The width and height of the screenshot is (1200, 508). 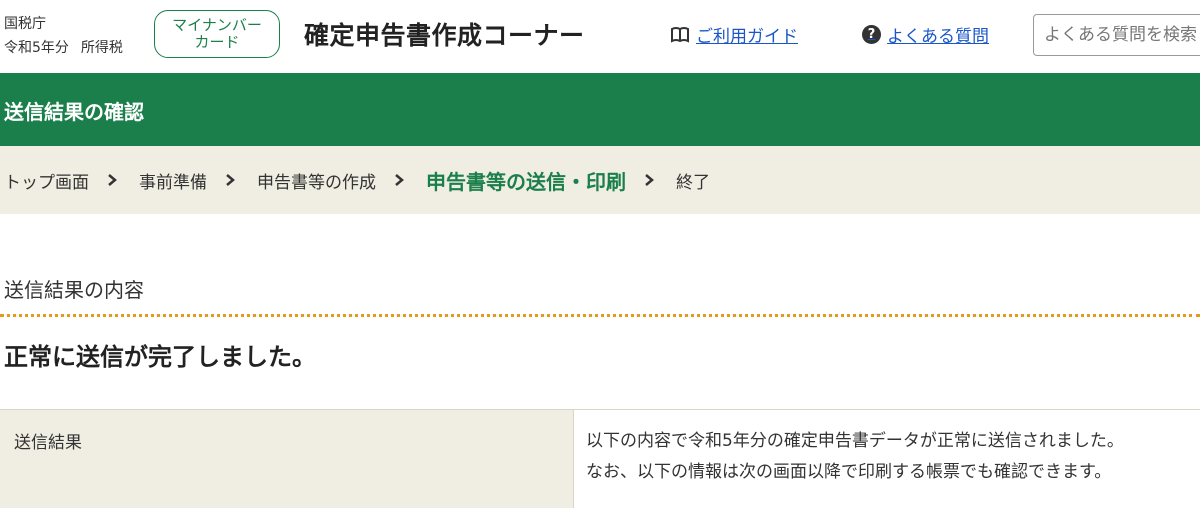 What do you see at coordinates (74, 290) in the screenshot?
I see `section-heading: 送信結果の内容` at bounding box center [74, 290].